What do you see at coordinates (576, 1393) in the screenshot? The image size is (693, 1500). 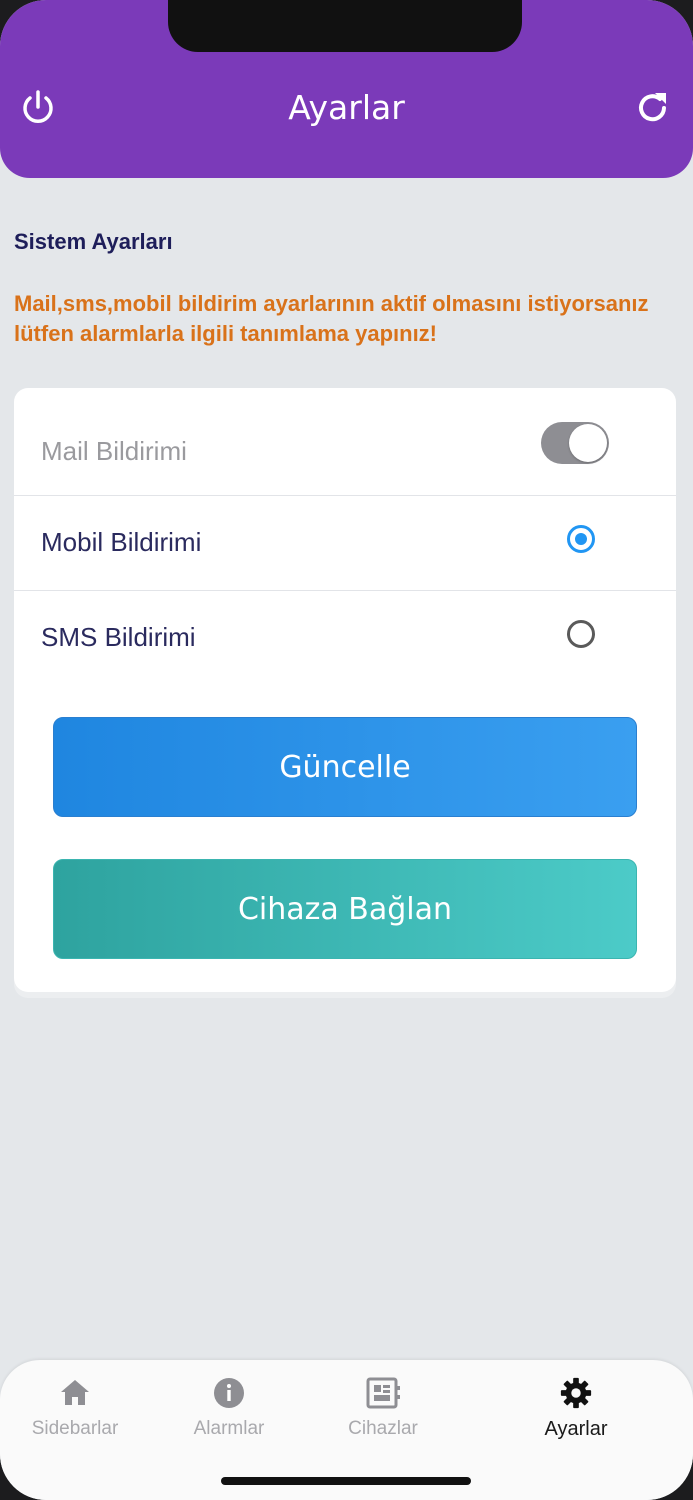 I see `gear-icon` at bounding box center [576, 1393].